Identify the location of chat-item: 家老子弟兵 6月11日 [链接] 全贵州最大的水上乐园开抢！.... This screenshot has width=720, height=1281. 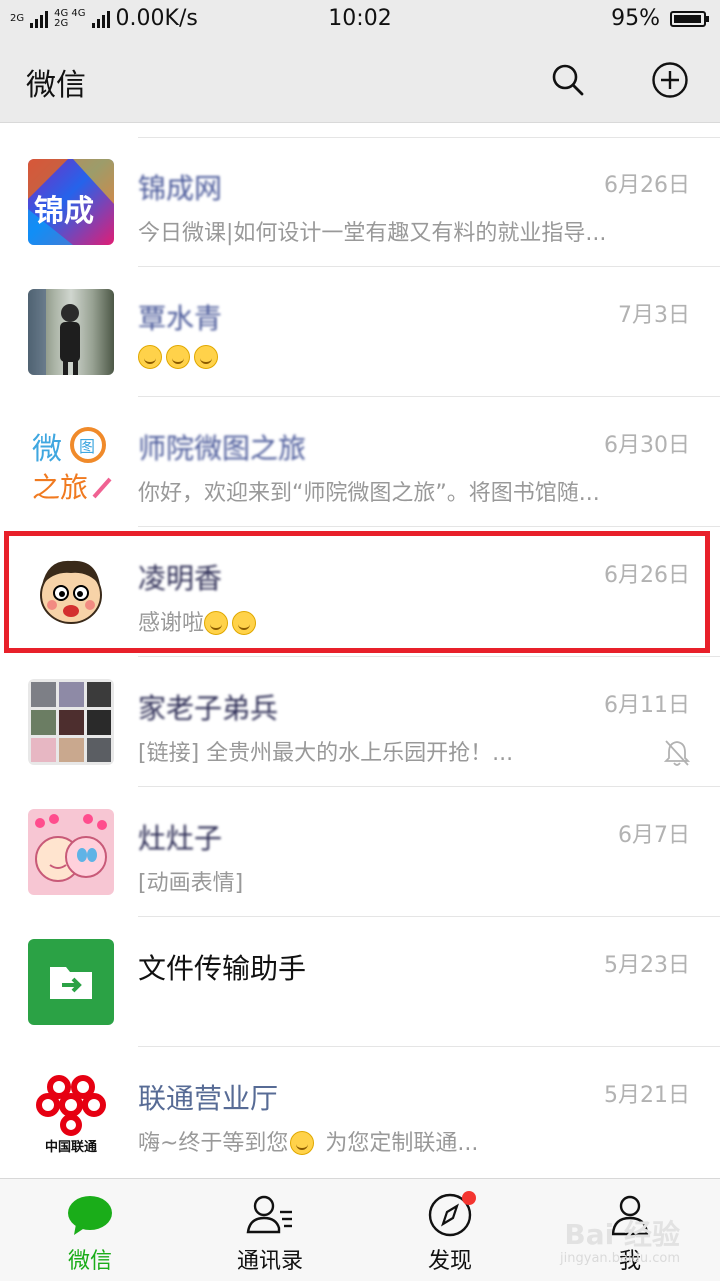
(360, 722).